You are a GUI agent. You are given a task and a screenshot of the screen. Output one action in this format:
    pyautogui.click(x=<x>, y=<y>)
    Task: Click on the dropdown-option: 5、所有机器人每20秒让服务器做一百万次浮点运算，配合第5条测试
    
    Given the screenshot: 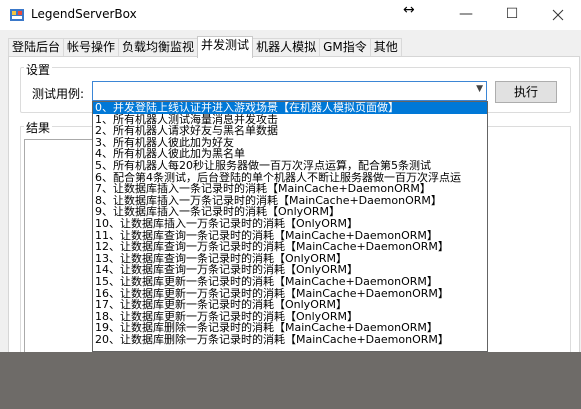 What is the action you would take?
    pyautogui.click(x=290, y=166)
    